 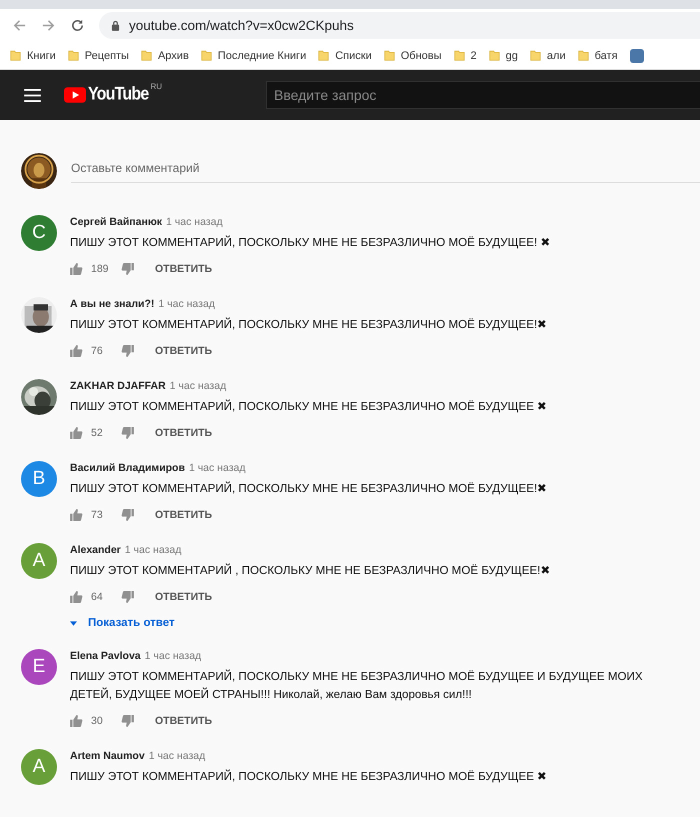 I want to click on author-name: Василий Владимиров, so click(x=127, y=468).